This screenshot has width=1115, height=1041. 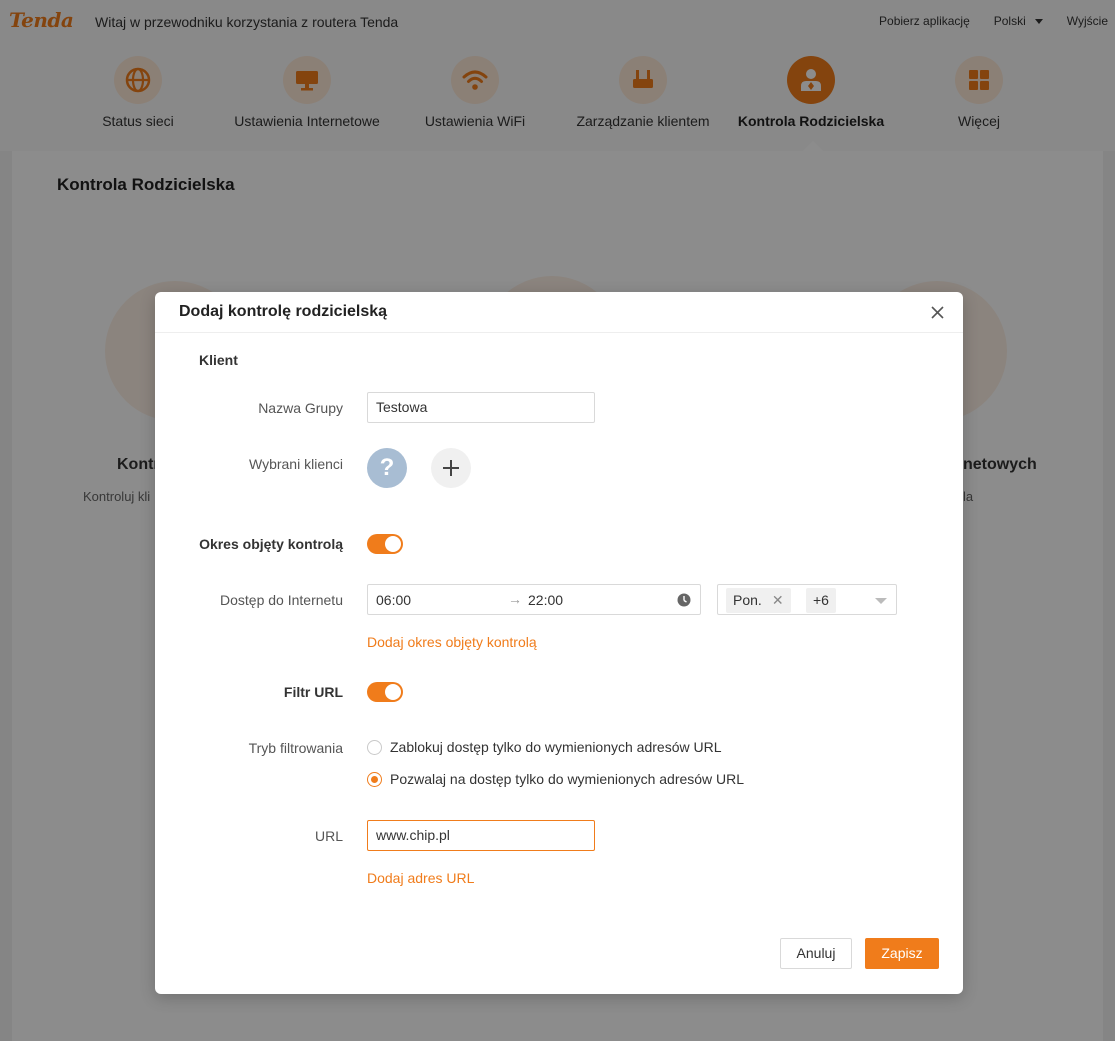 What do you see at coordinates (374, 747) in the screenshot?
I see `radio-button` at bounding box center [374, 747].